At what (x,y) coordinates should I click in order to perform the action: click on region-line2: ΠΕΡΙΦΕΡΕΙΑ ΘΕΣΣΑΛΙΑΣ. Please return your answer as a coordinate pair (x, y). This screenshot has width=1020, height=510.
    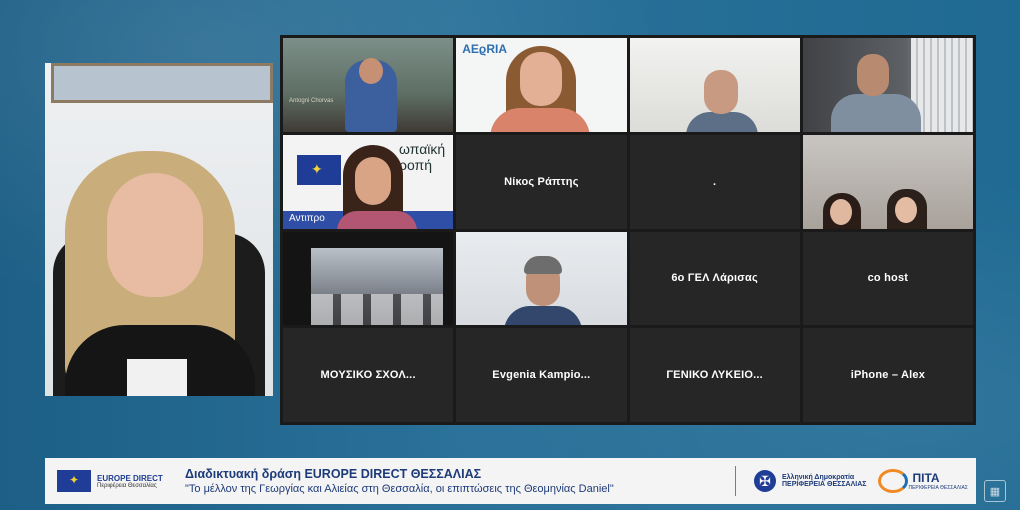
    Looking at the image, I should click on (824, 484).